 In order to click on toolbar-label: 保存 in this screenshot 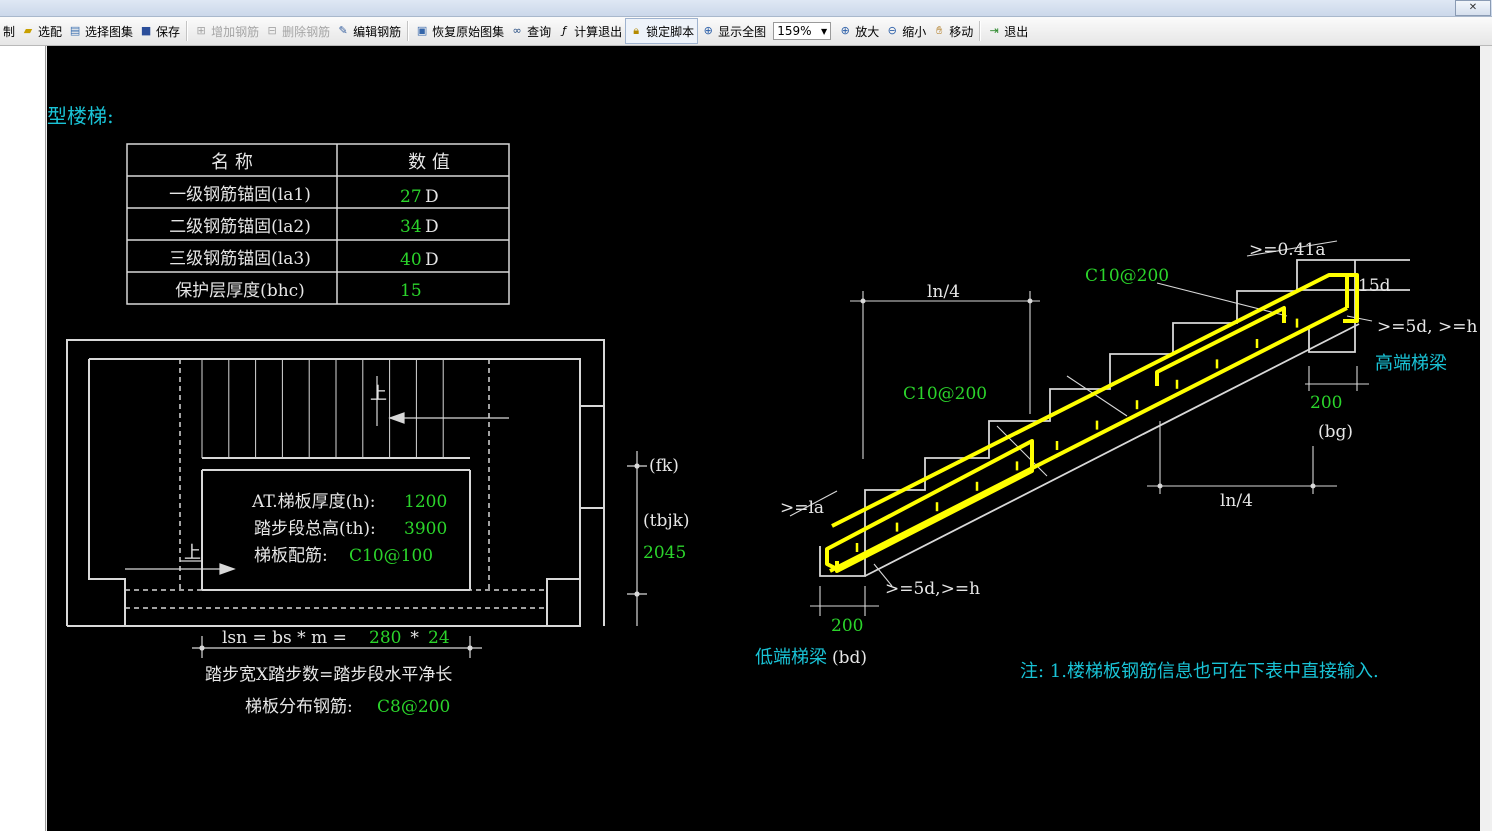, I will do `click(168, 31)`.